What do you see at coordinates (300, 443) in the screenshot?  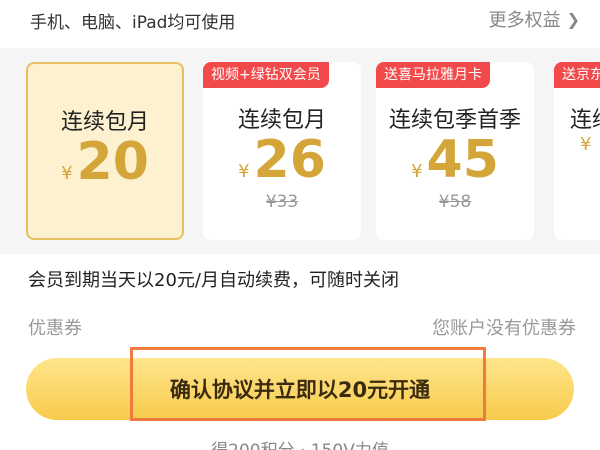 I see `reward-note: 得200积分 · 150V力值` at bounding box center [300, 443].